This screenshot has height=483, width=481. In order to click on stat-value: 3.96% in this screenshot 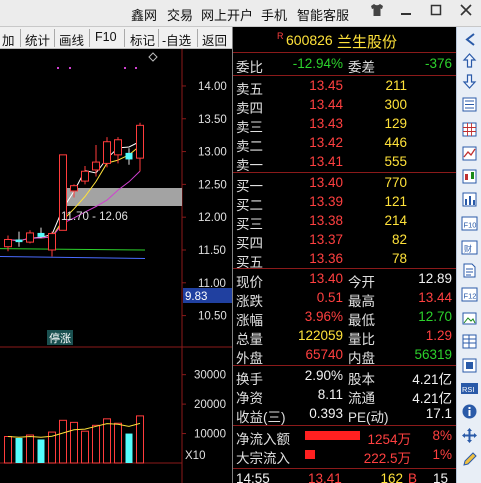, I will do `click(323, 316)`.